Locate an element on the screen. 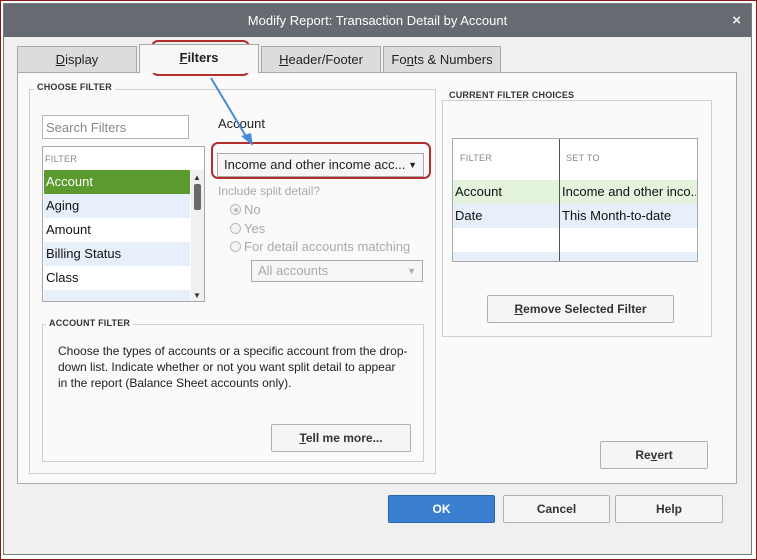 This screenshot has height=560, width=757. tab-header-footer: Header/Footer is located at coordinates (321, 59).